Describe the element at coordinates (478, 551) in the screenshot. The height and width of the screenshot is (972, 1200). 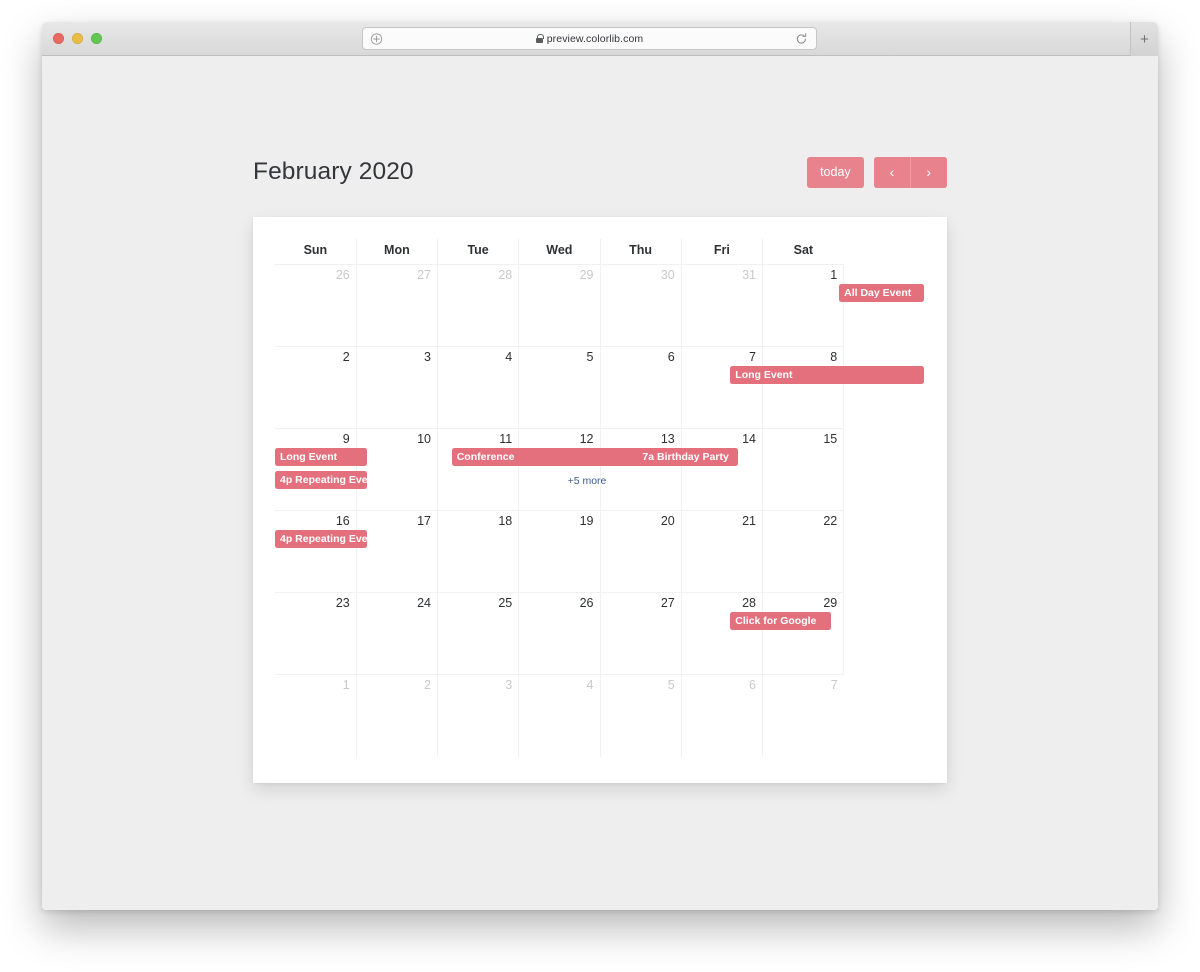
I see `day-cell: 18` at that location.